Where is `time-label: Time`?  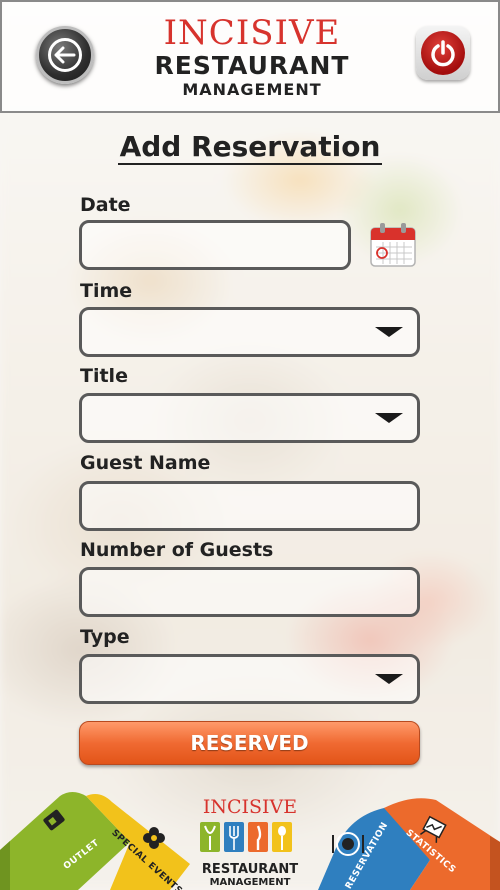
time-label: Time is located at coordinates (106, 291).